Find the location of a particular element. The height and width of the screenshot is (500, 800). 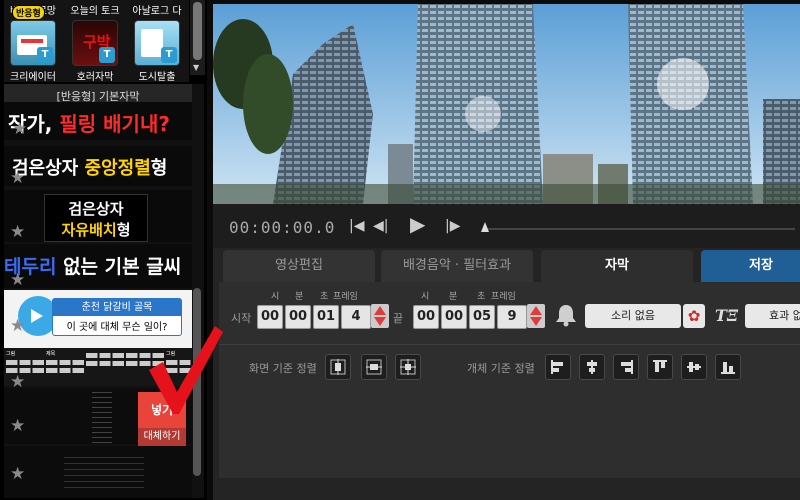

play-icon: ▶ is located at coordinates (417, 224).